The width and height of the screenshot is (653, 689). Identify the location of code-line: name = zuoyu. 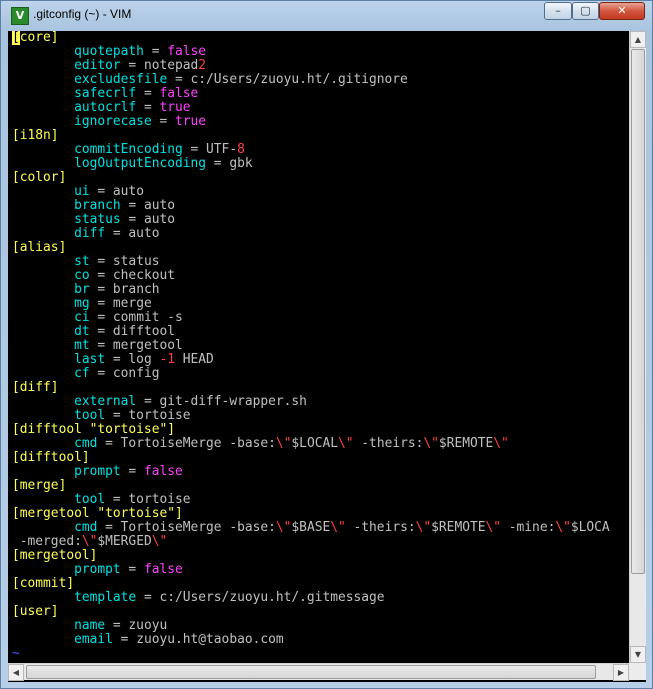
(319, 626).